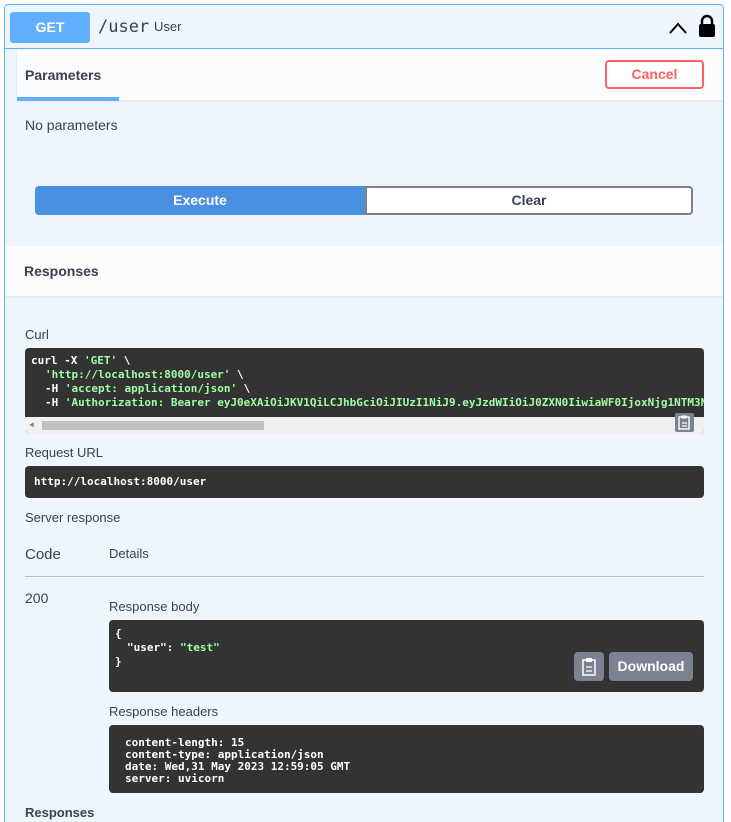 This screenshot has width=731, height=822. I want to click on copy-button, so click(589, 666).